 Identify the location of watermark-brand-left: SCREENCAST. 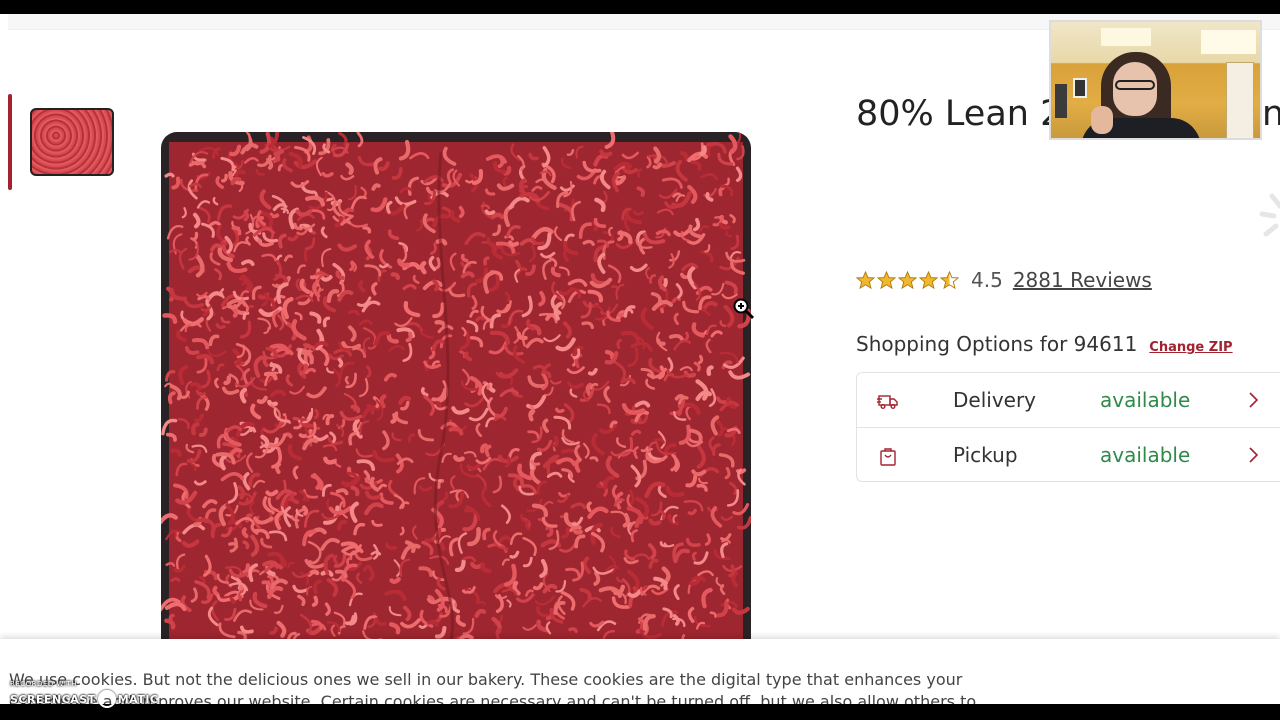
(53, 699).